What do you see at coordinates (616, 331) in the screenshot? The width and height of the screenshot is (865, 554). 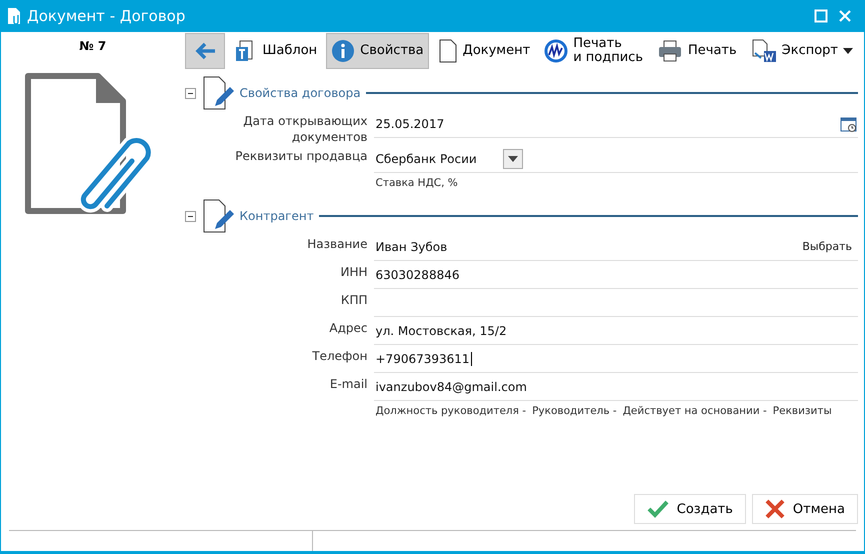 I see `input-field: ул. Мостовская, 15/2` at bounding box center [616, 331].